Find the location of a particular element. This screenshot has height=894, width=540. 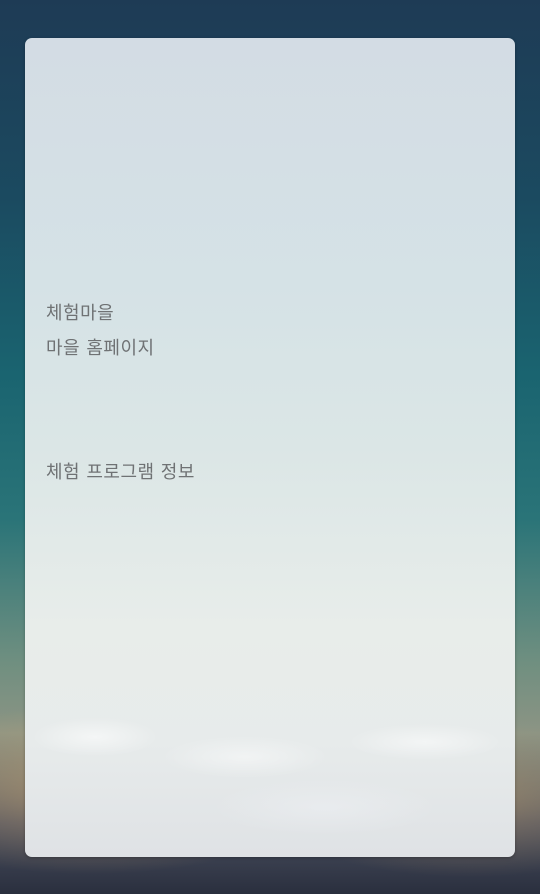

village-homepage-link: 마을 홈페이지 is located at coordinates (100, 349).